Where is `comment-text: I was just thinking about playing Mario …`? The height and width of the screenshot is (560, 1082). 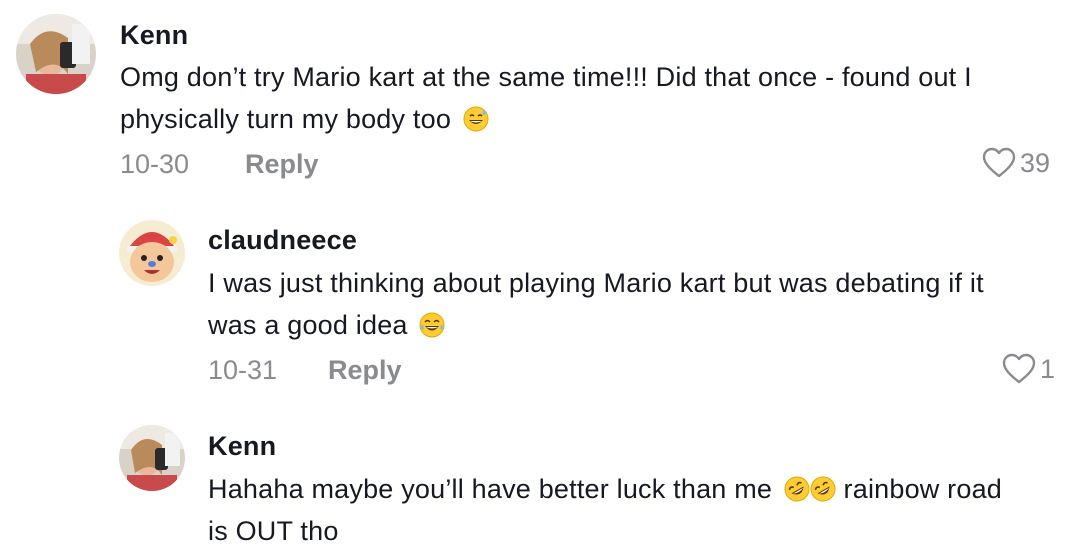 comment-text: I was just thinking about playing Mario … is located at coordinates (638, 304).